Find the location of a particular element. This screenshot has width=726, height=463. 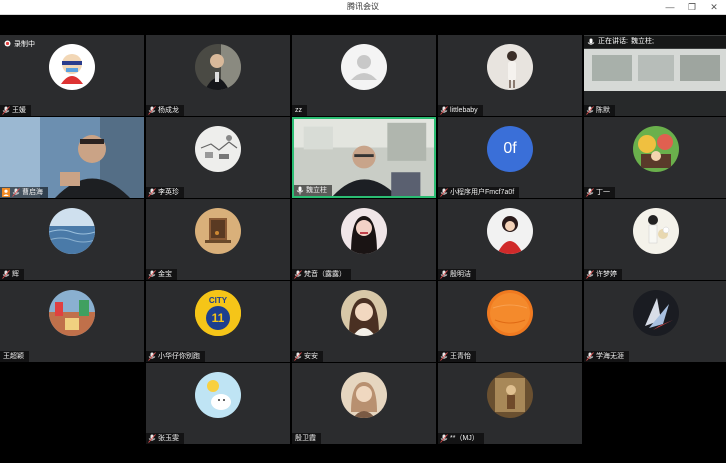

participant-name: 杨成龙 is located at coordinates (168, 110).